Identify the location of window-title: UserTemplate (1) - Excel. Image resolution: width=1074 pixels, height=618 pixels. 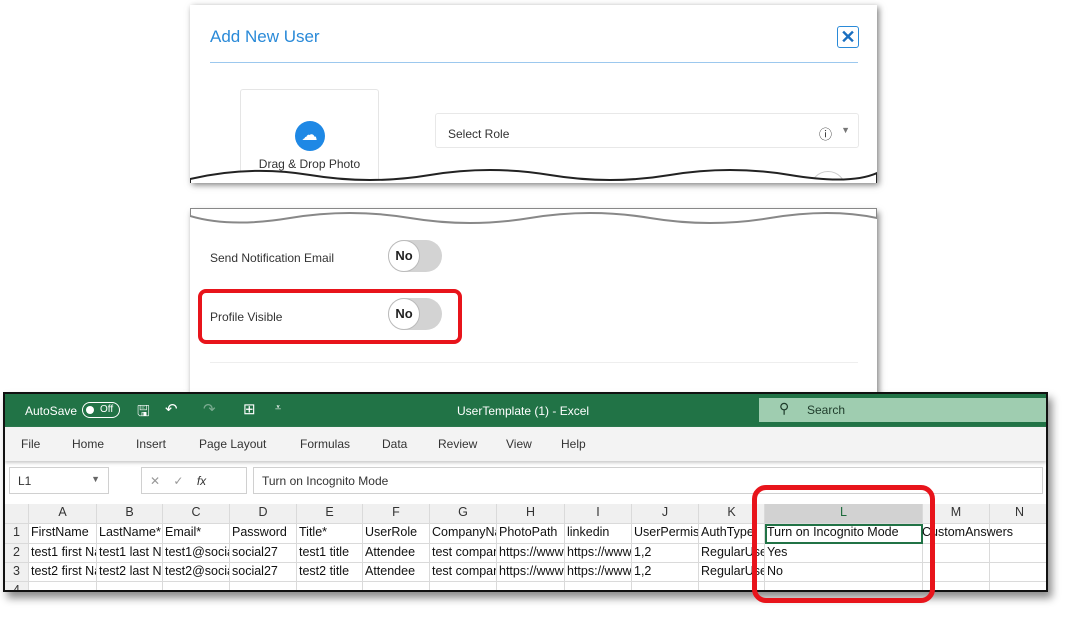
(523, 411).